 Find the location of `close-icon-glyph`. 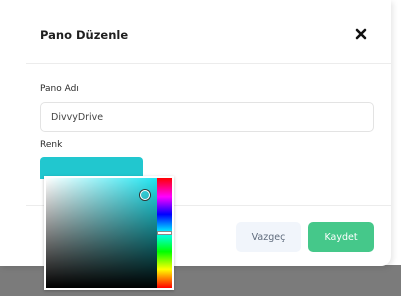

close-icon-glyph is located at coordinates (361, 34).